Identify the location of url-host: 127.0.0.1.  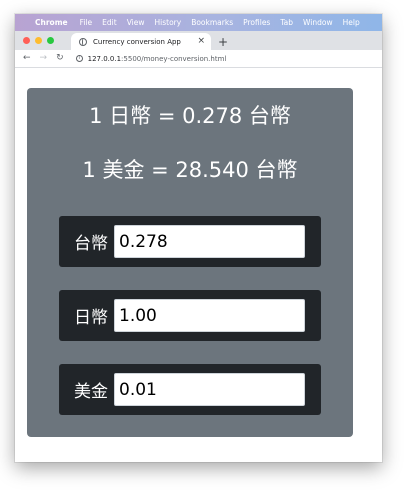
(104, 58).